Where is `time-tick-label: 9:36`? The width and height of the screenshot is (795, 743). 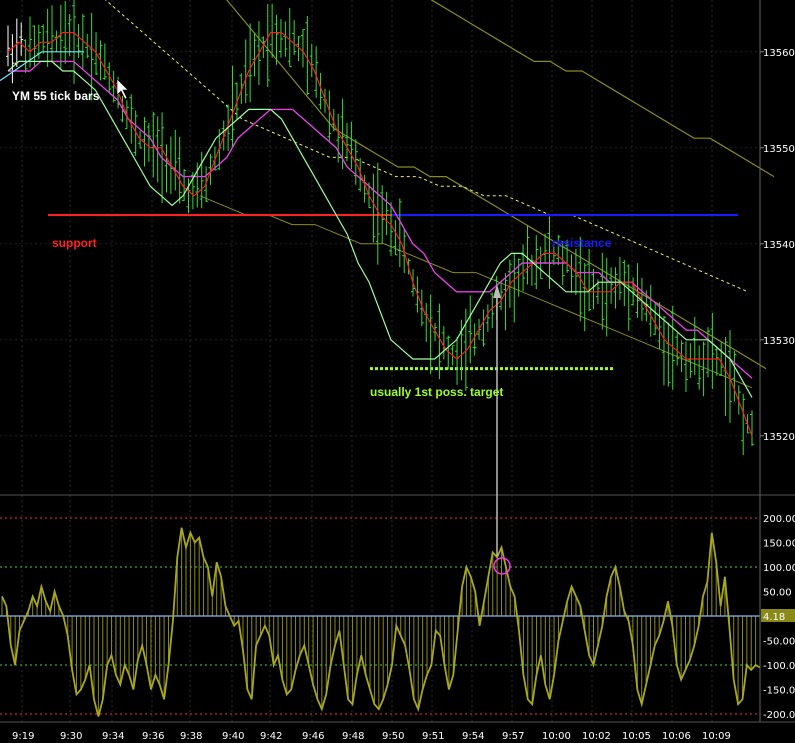
time-tick-label: 9:36 is located at coordinates (153, 736).